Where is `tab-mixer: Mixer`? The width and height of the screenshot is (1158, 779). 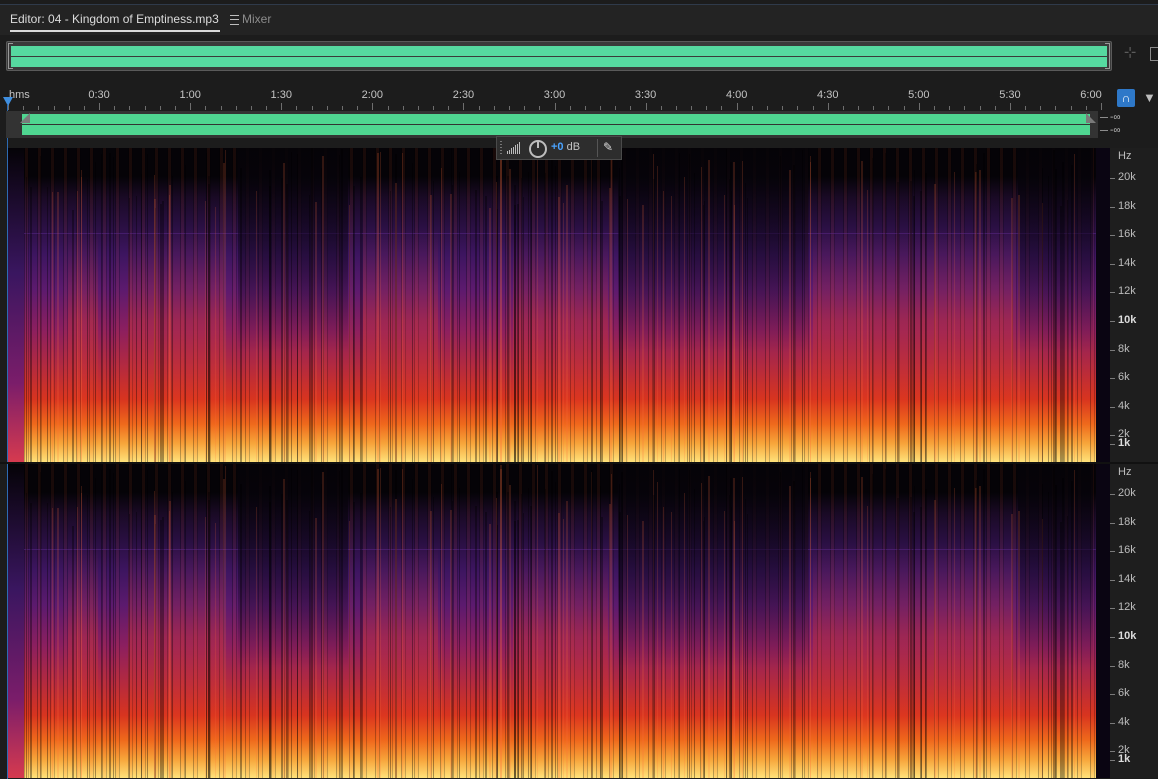 tab-mixer: Mixer is located at coordinates (256, 19).